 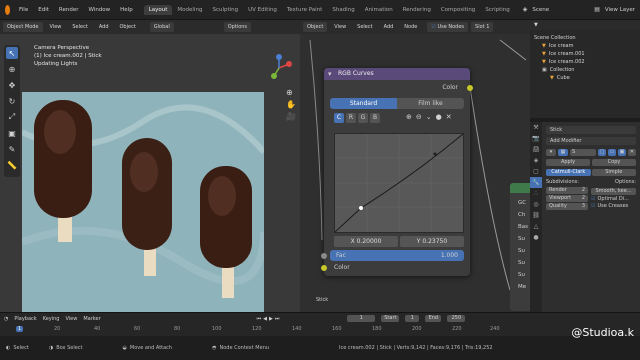 What do you see at coordinates (536, 193) in the screenshot?
I see `particles-tab-icon: ∴` at bounding box center [536, 193].